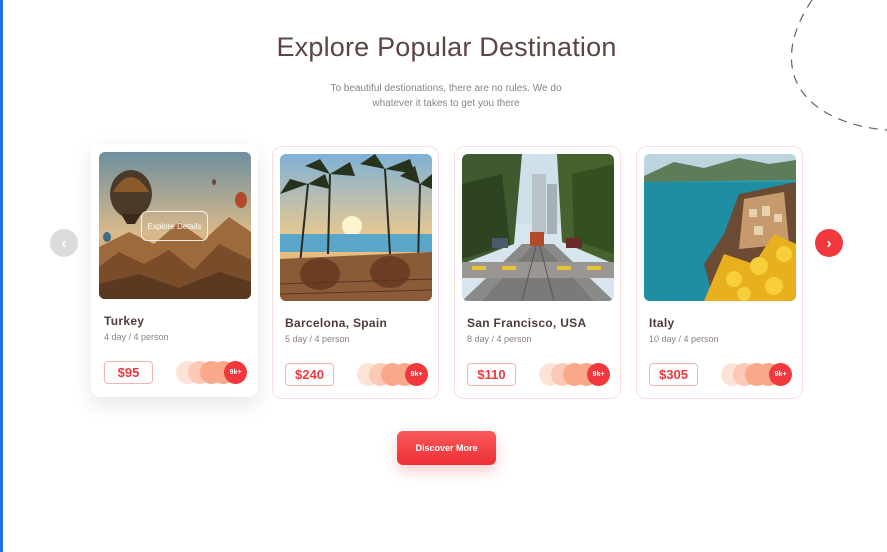 The width and height of the screenshot is (887, 552). I want to click on chevron-left-icon: ‹, so click(64, 243).